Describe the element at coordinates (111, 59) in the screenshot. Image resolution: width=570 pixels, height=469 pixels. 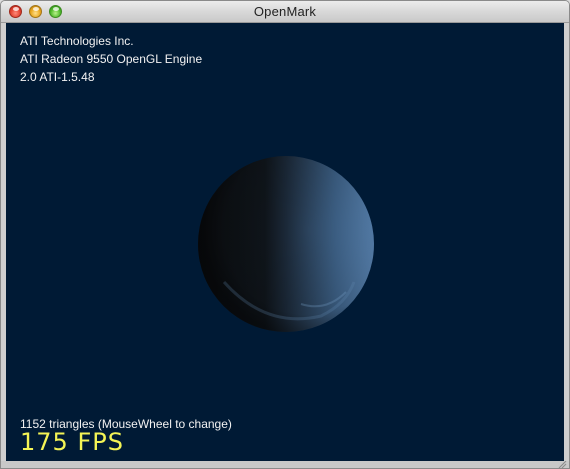
I see `gl-renderer-label: ATI Radeon 9550 OpenGL Engine` at that location.